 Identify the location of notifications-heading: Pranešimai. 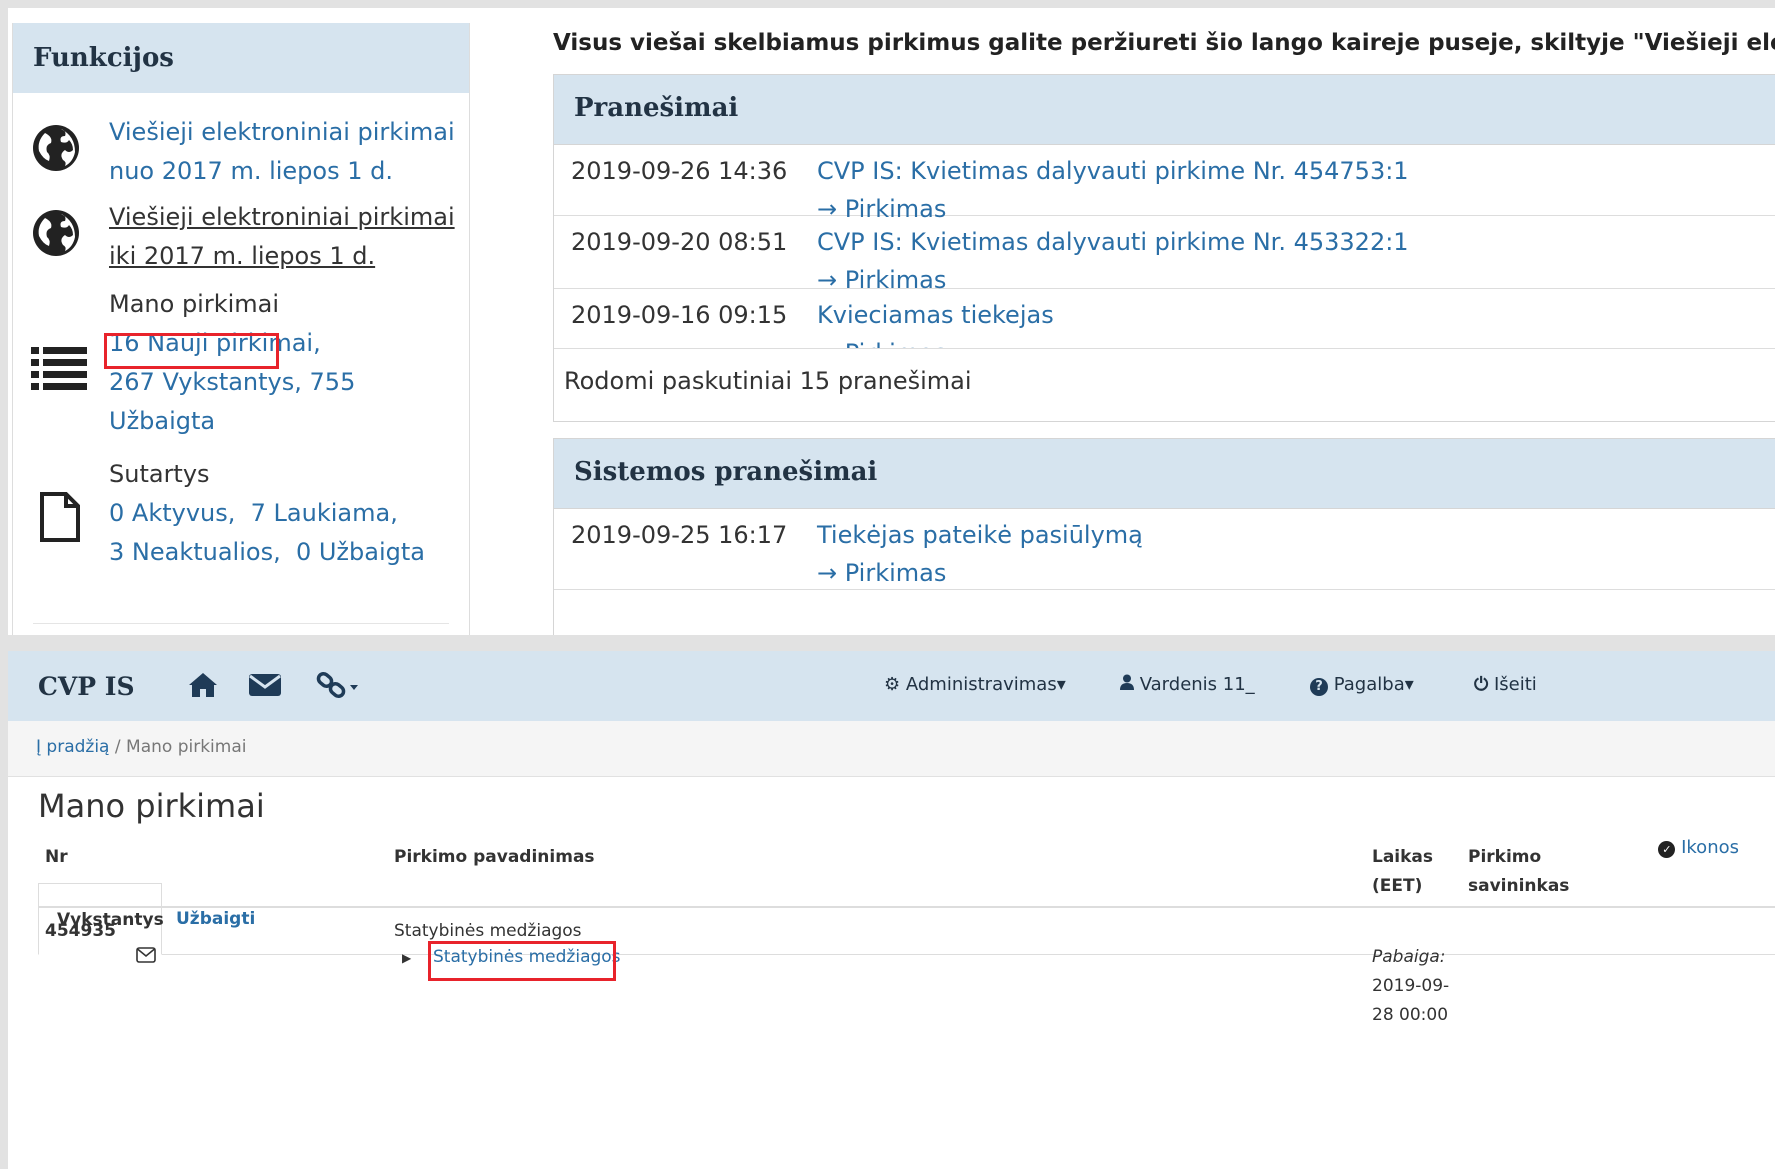
(1164, 110).